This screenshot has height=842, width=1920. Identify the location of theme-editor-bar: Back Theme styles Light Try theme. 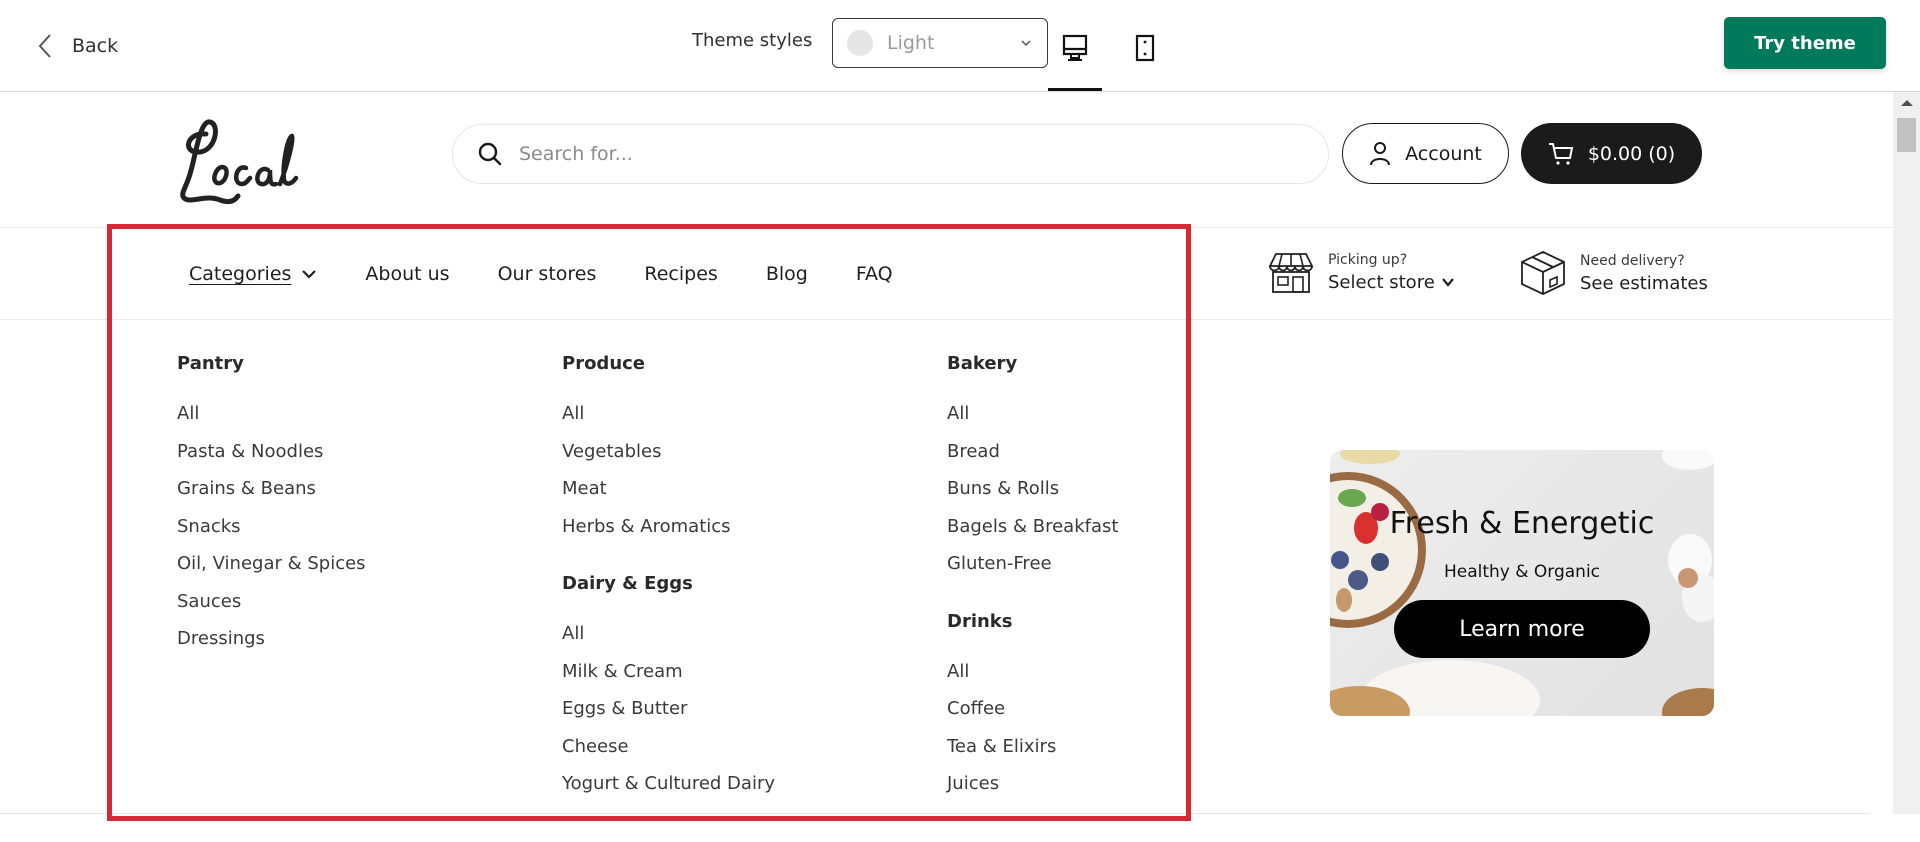
(960, 46).